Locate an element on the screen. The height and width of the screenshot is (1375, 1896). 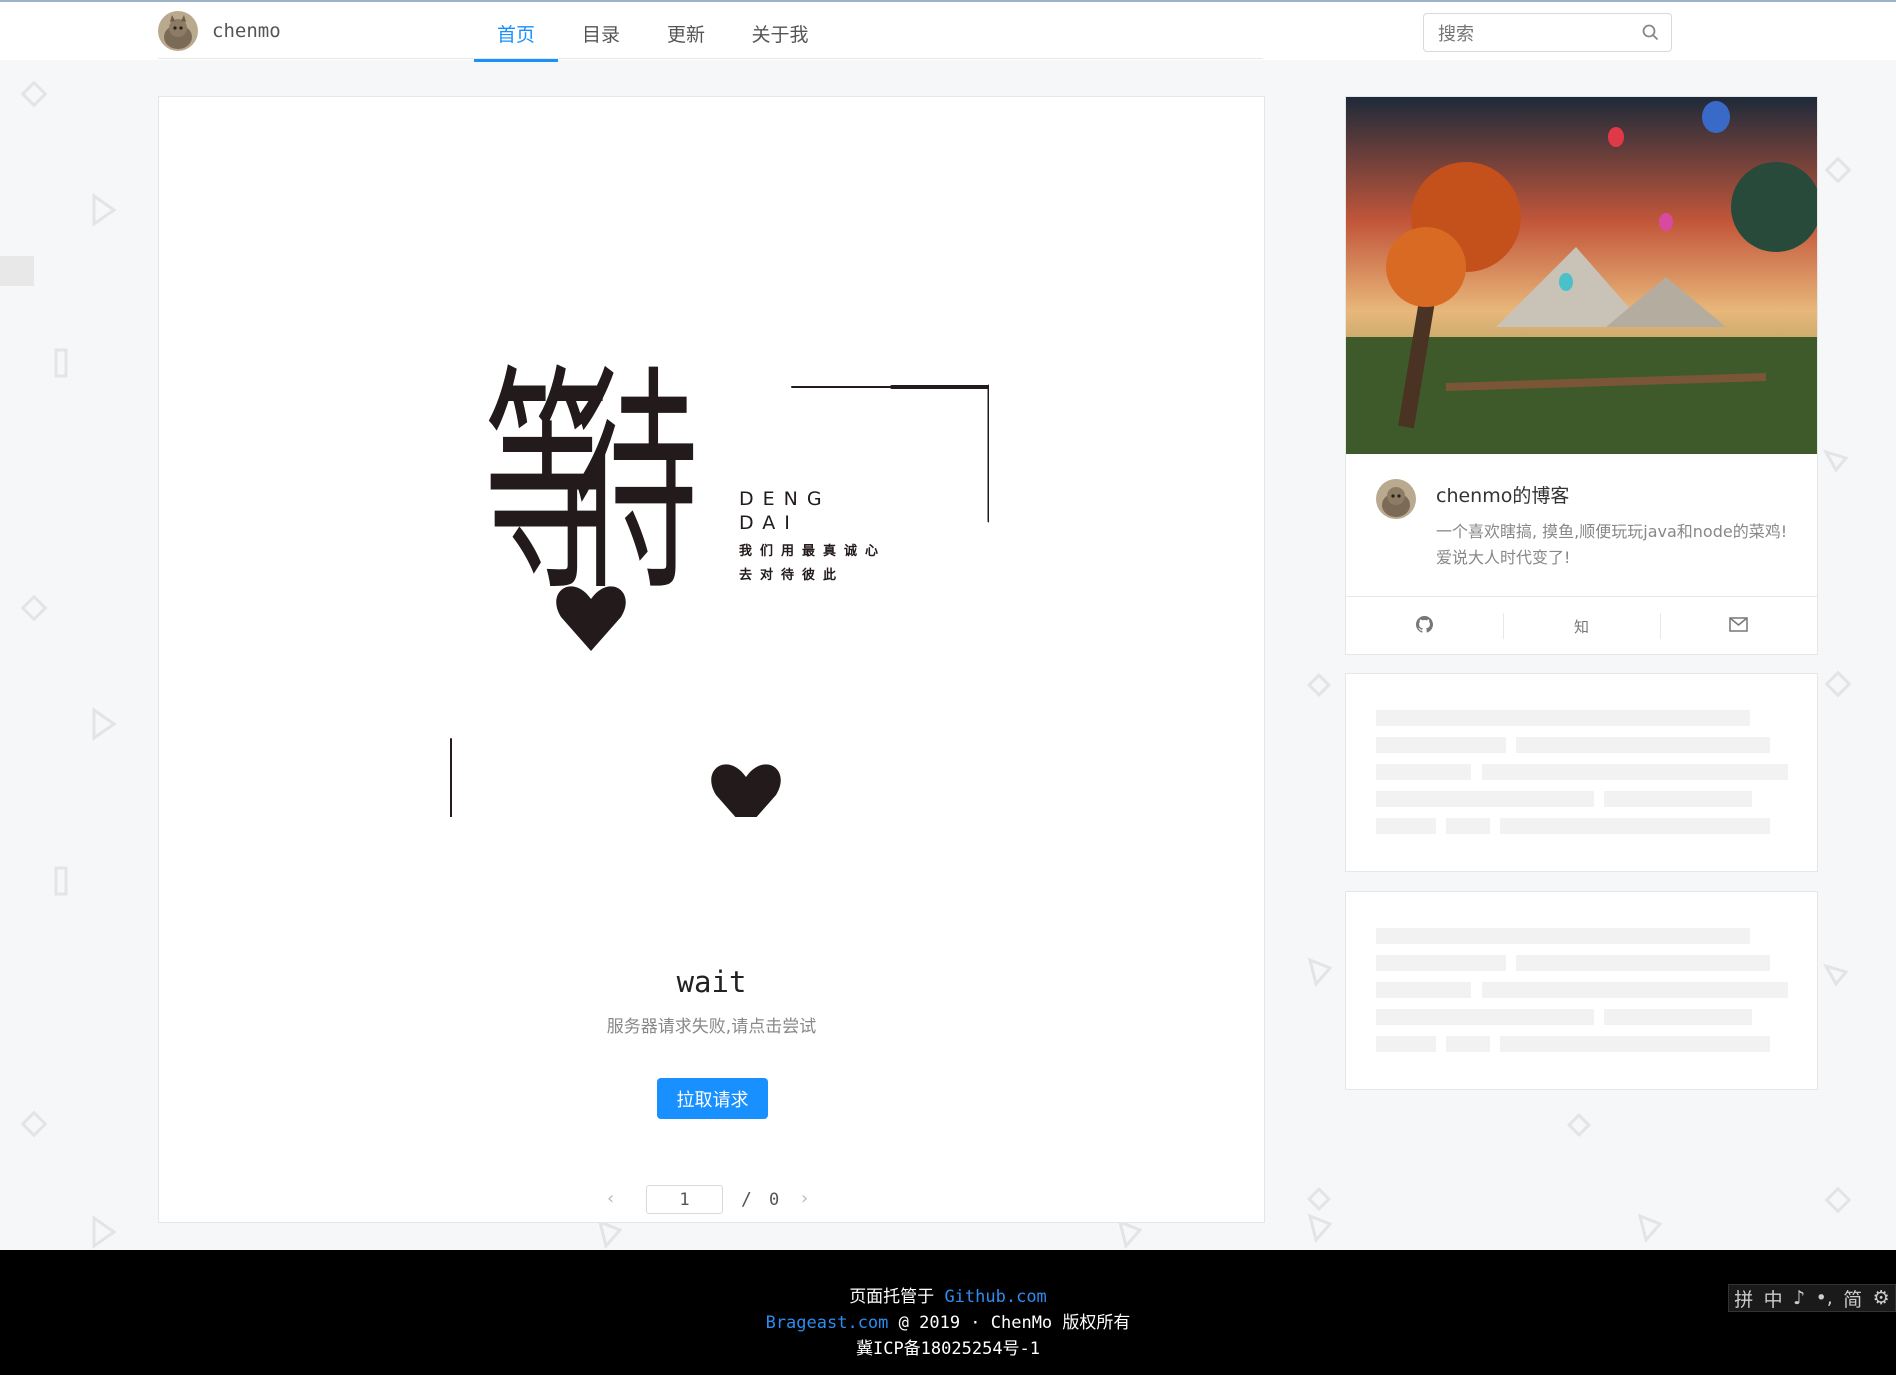
slogan-line-2: 去对待彼此 is located at coordinates (791, 575).